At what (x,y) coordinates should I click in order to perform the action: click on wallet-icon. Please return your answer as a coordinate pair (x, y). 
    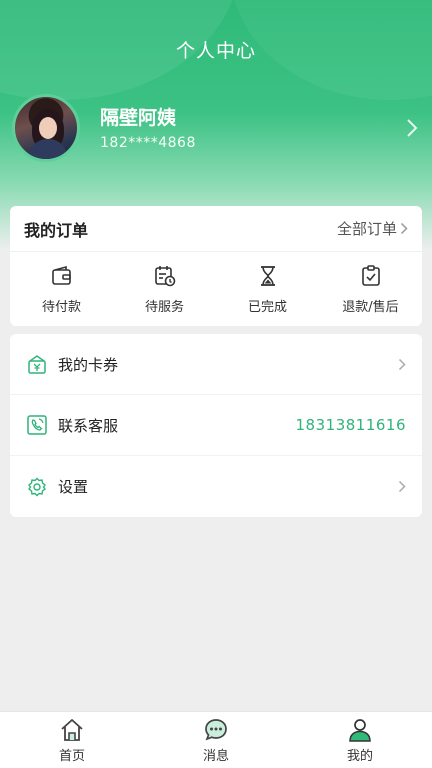
    Looking at the image, I should click on (61, 275).